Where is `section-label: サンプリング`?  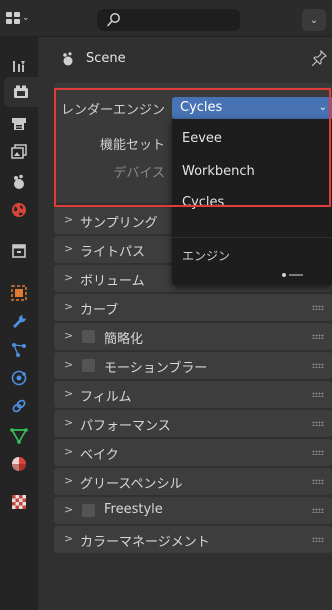
section-label: サンプリング is located at coordinates (119, 223).